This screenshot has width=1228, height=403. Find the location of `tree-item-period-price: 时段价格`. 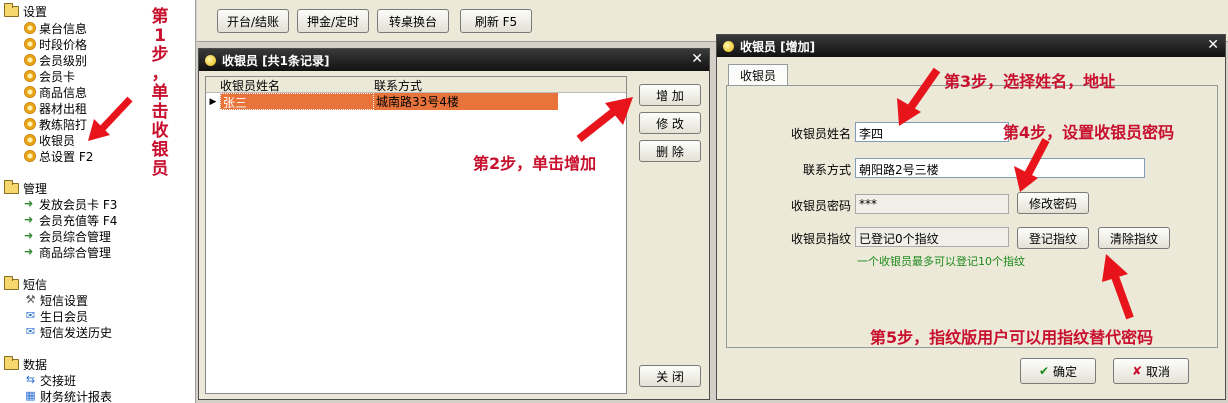

tree-item-period-price: 时段价格 is located at coordinates (55, 44).